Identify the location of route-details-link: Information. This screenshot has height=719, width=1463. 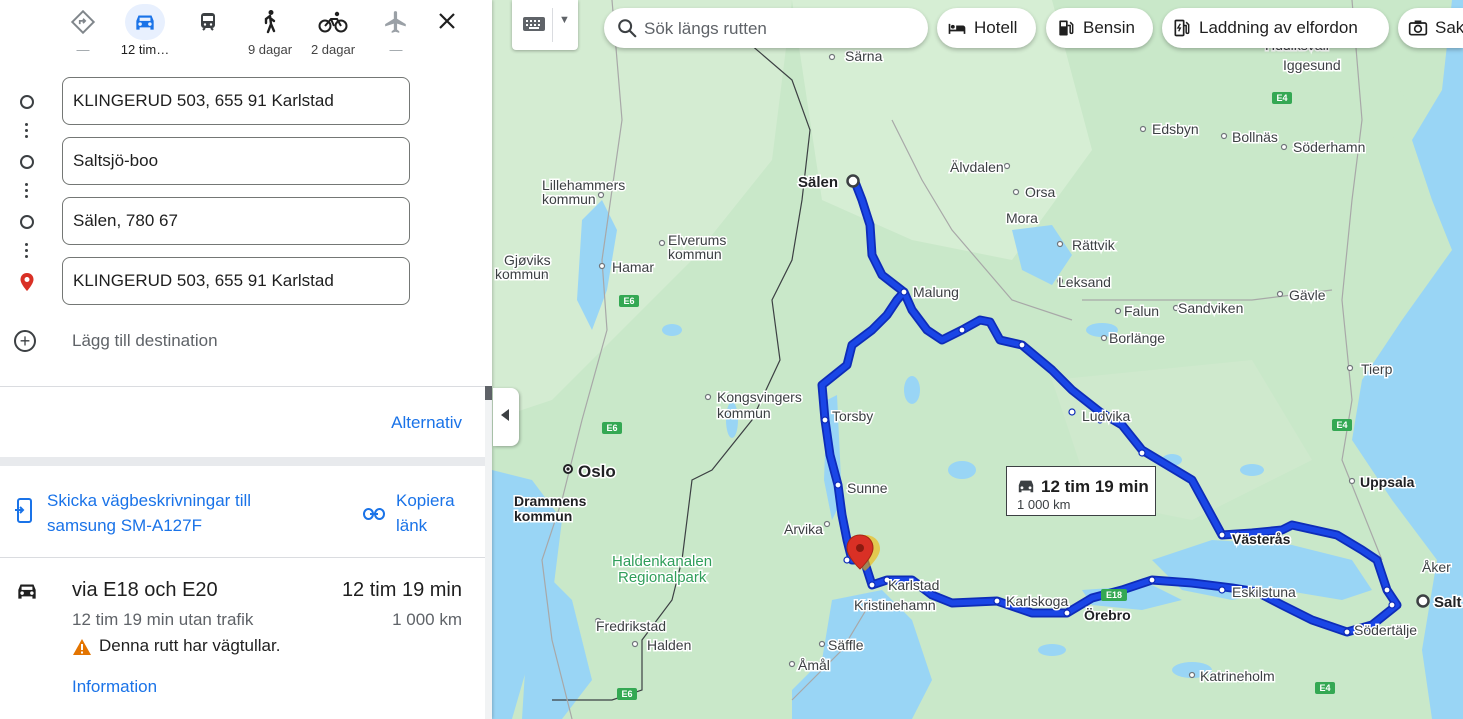
(114, 687).